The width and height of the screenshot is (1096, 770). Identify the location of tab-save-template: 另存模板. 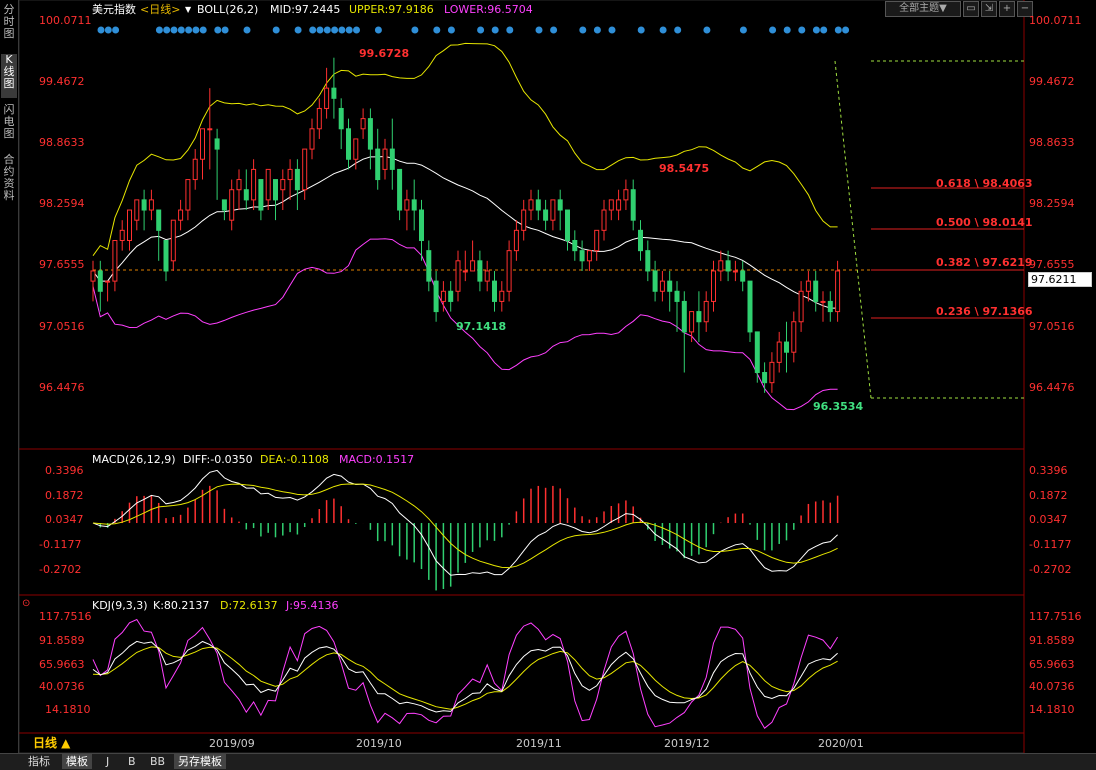
(200, 761).